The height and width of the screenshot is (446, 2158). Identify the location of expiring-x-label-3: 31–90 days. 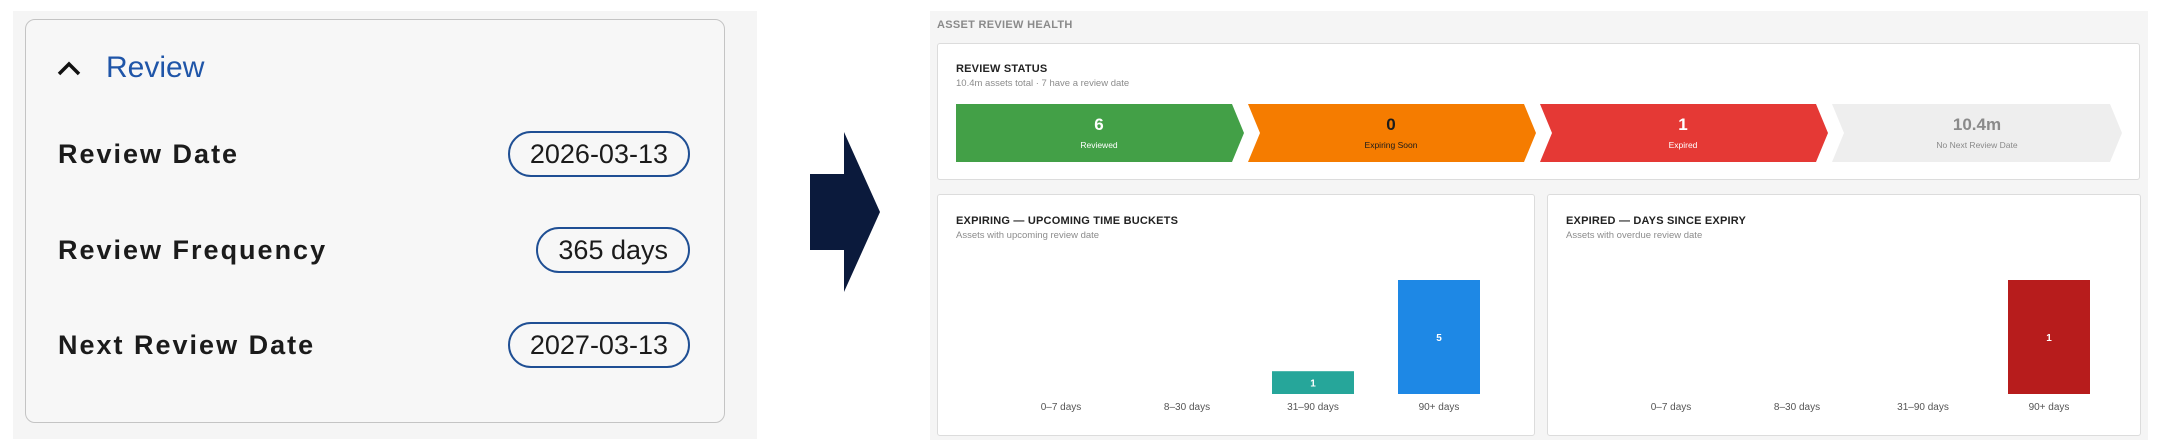
(1313, 407).